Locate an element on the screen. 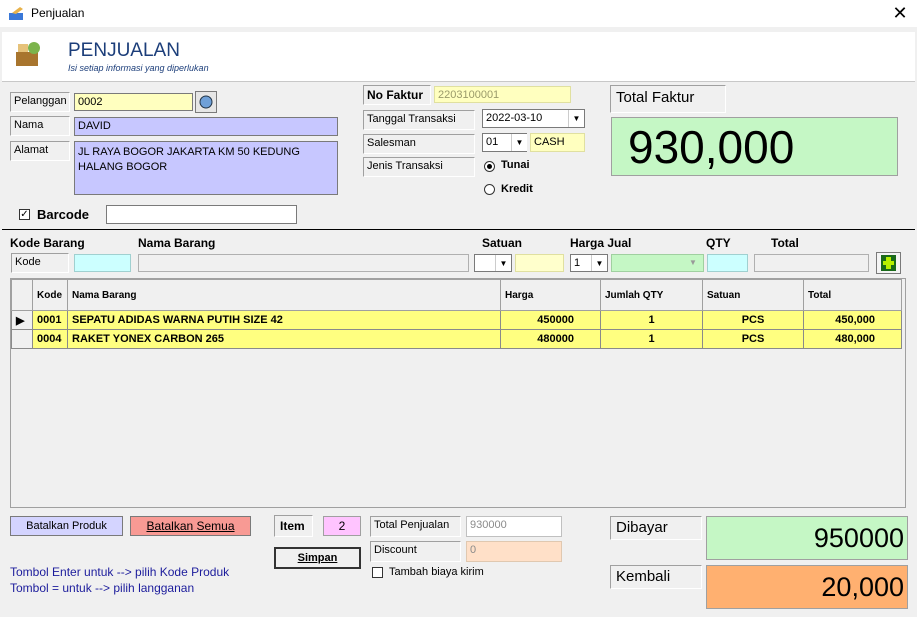 This screenshot has width=917, height=617. qty-input is located at coordinates (727, 263).